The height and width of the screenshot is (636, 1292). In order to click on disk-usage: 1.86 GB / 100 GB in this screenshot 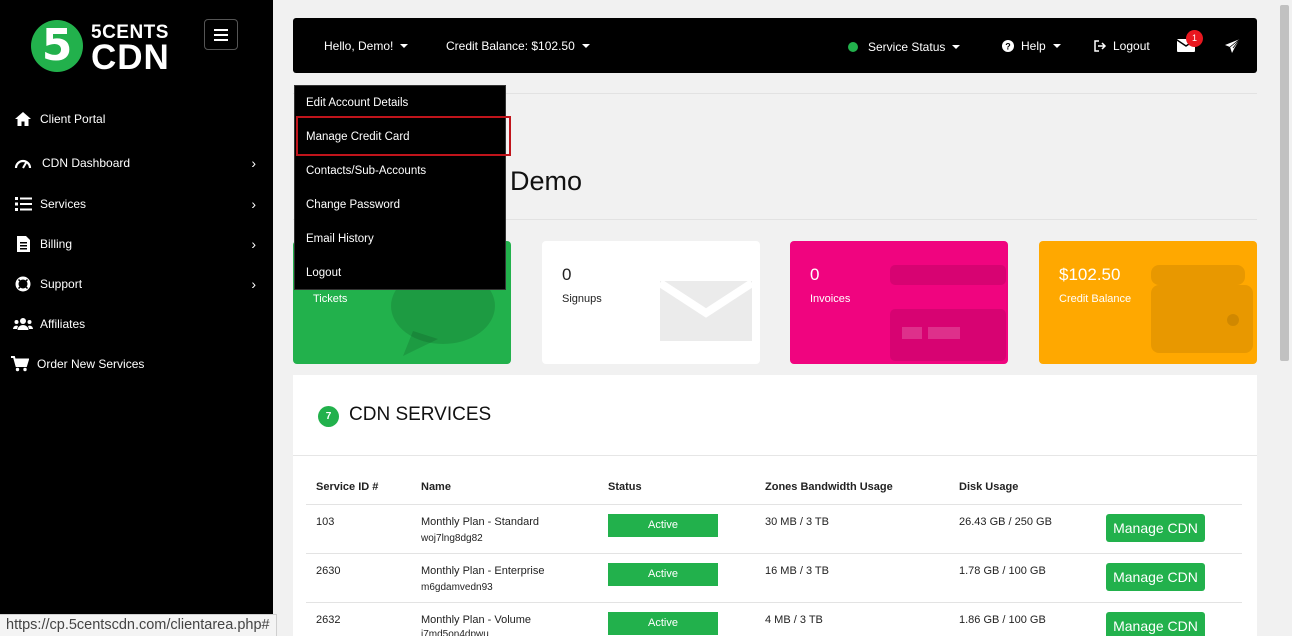, I will do `click(1002, 620)`.